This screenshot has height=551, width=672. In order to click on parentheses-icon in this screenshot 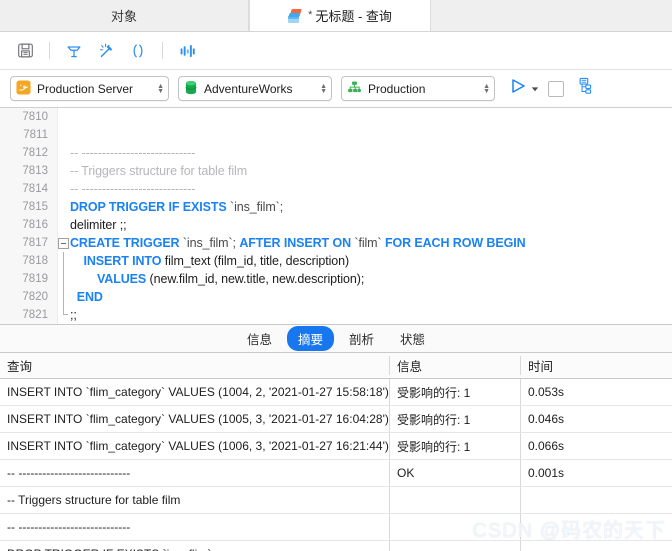, I will do `click(138, 51)`.